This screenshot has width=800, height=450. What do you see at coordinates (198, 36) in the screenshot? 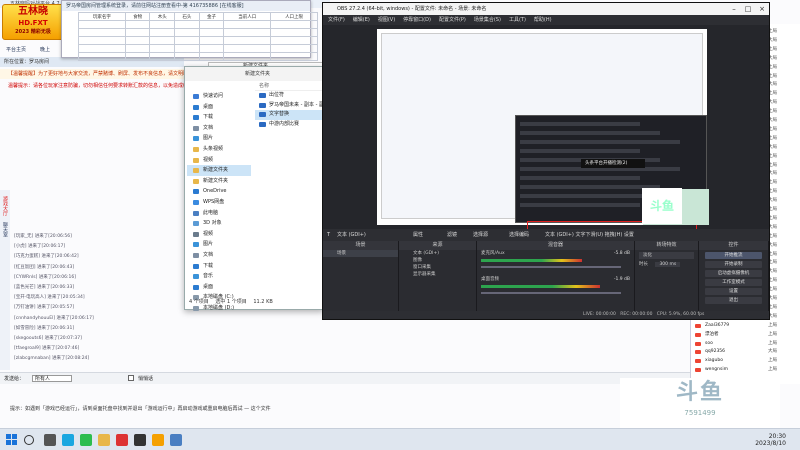
I see `stats-table: 玩家名字 食物 木头 石头 金子 当前人口 人口上限` at bounding box center [198, 36].